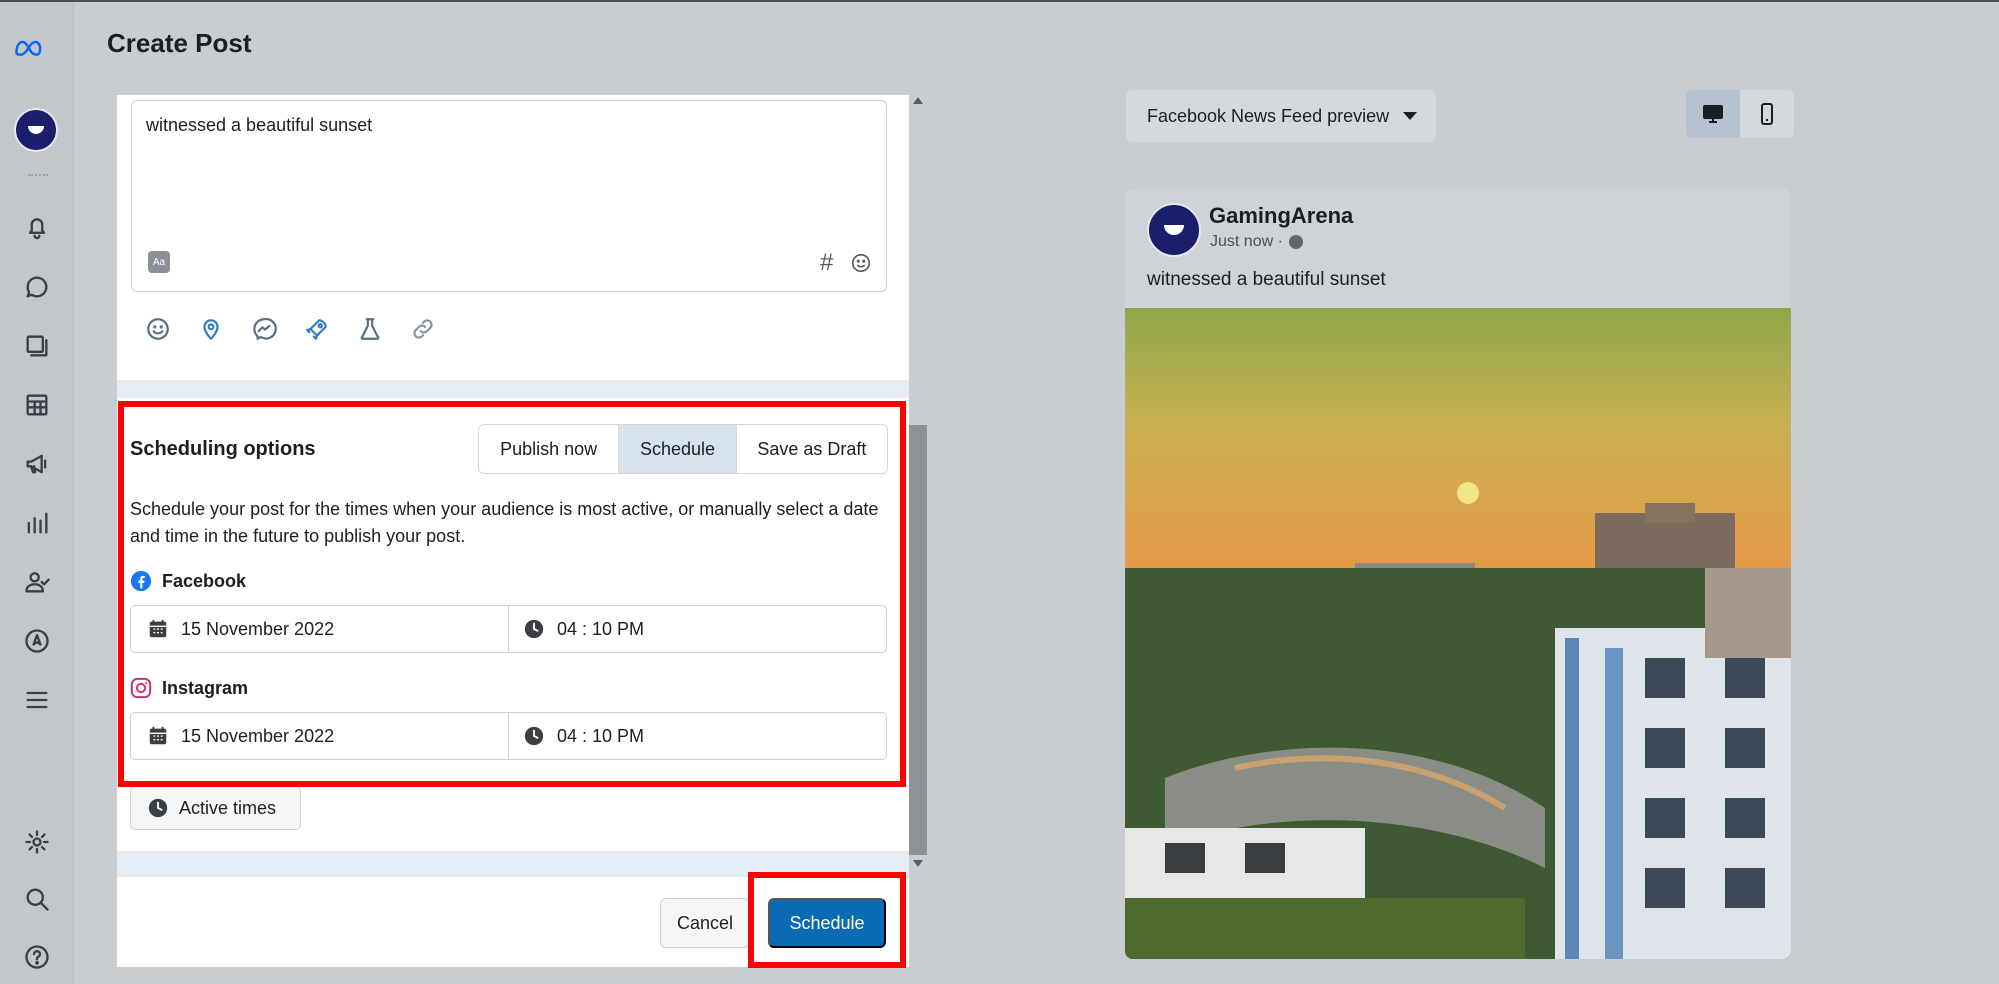 The width and height of the screenshot is (1999, 984). I want to click on post-preview-text: witnessed a beautiful sunset, so click(1266, 279).